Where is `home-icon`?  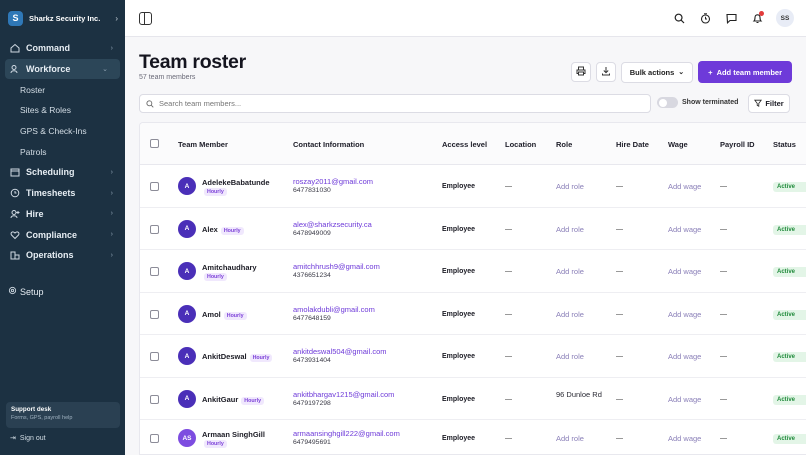 home-icon is located at coordinates (15, 48).